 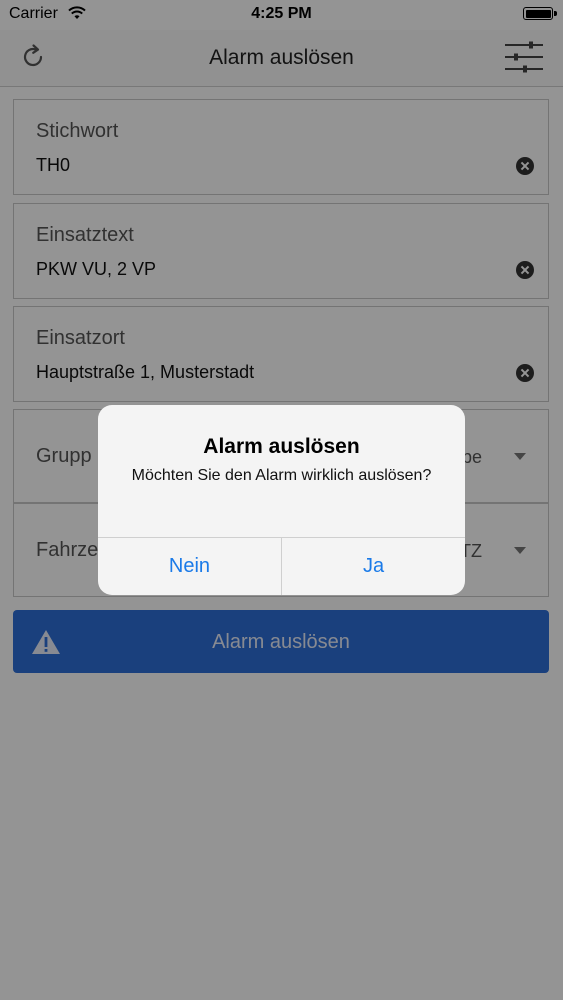 I want to click on dialog-message: Möchten Sie den Alarm wirklich auslösen?, so click(x=281, y=475).